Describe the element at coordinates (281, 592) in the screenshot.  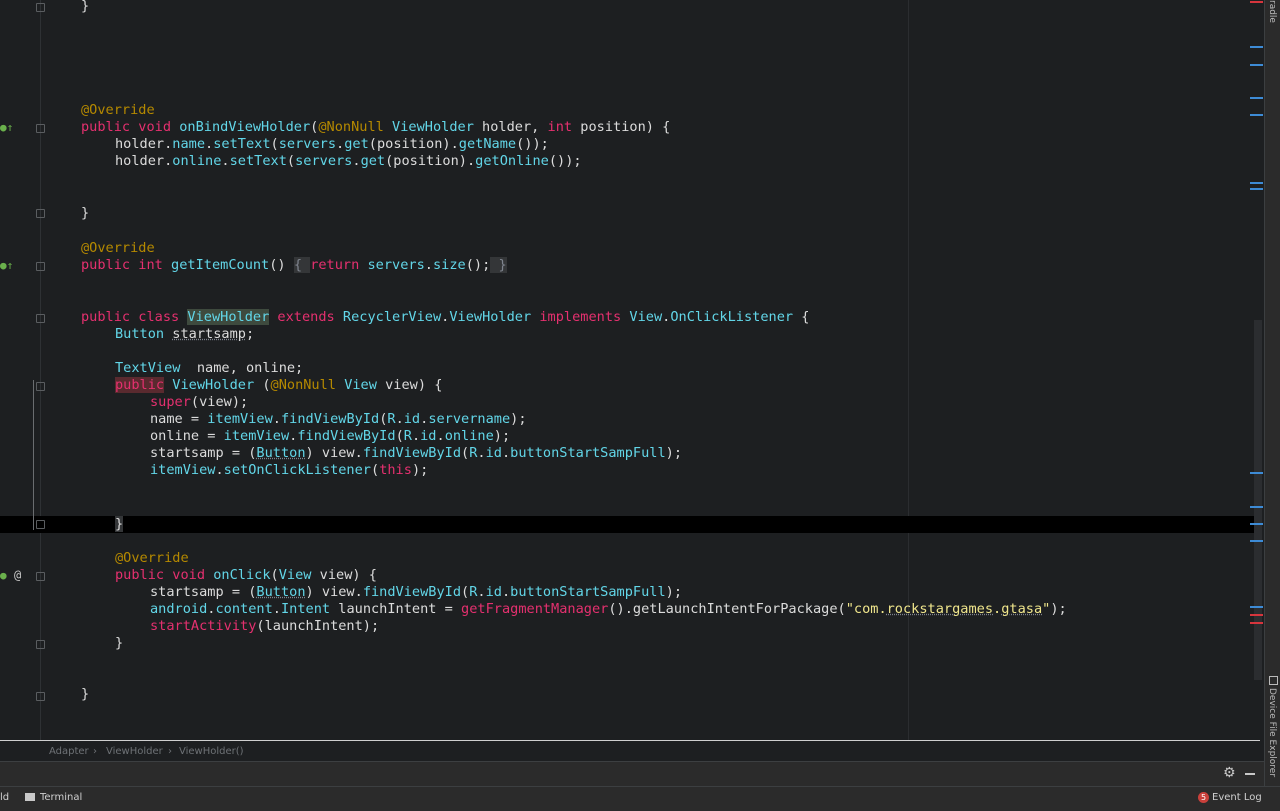
I see `code-token: Button` at that location.